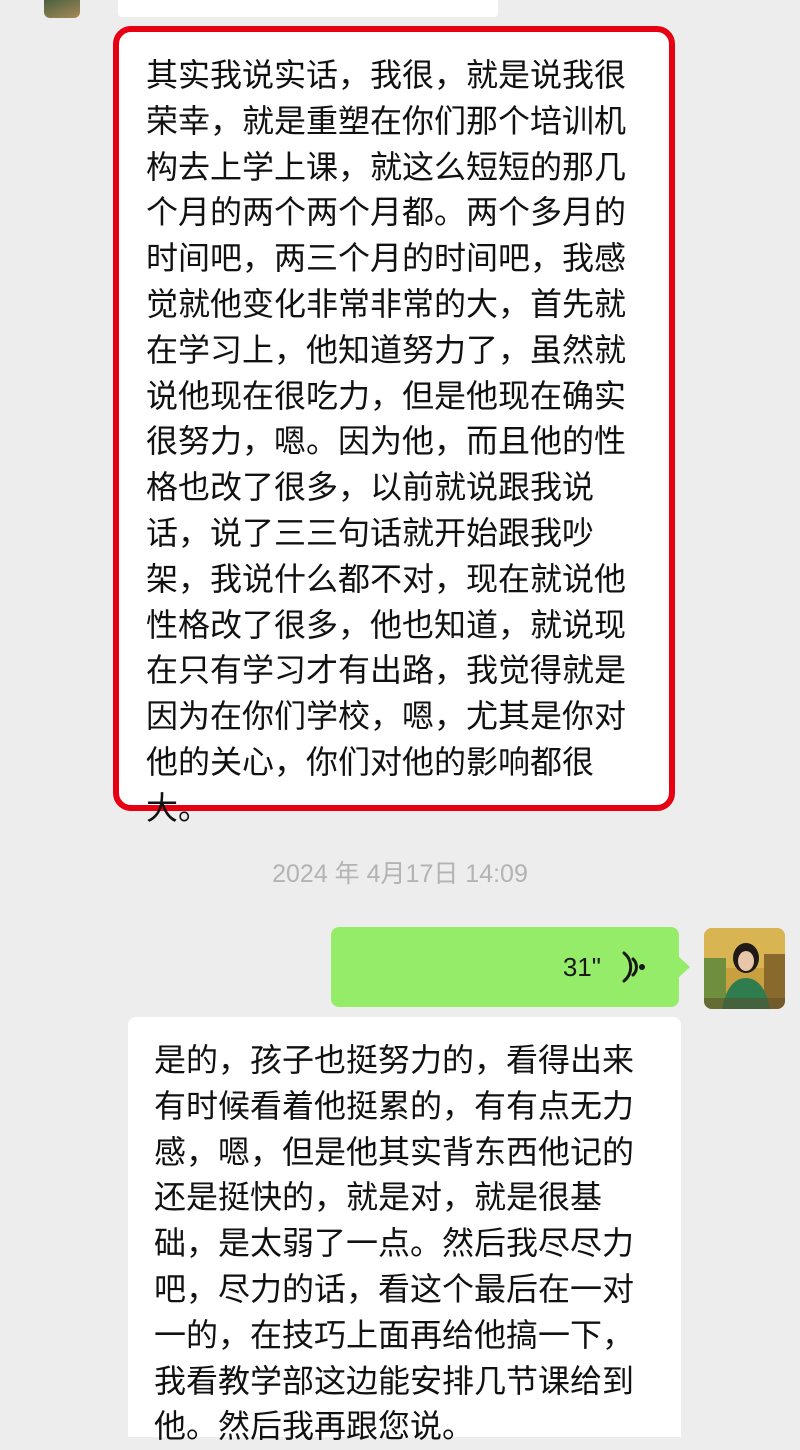 This screenshot has width=800, height=1450. I want to click on message-line: 是的，孩子也挺努力的，看得出来, so click(394, 1060).